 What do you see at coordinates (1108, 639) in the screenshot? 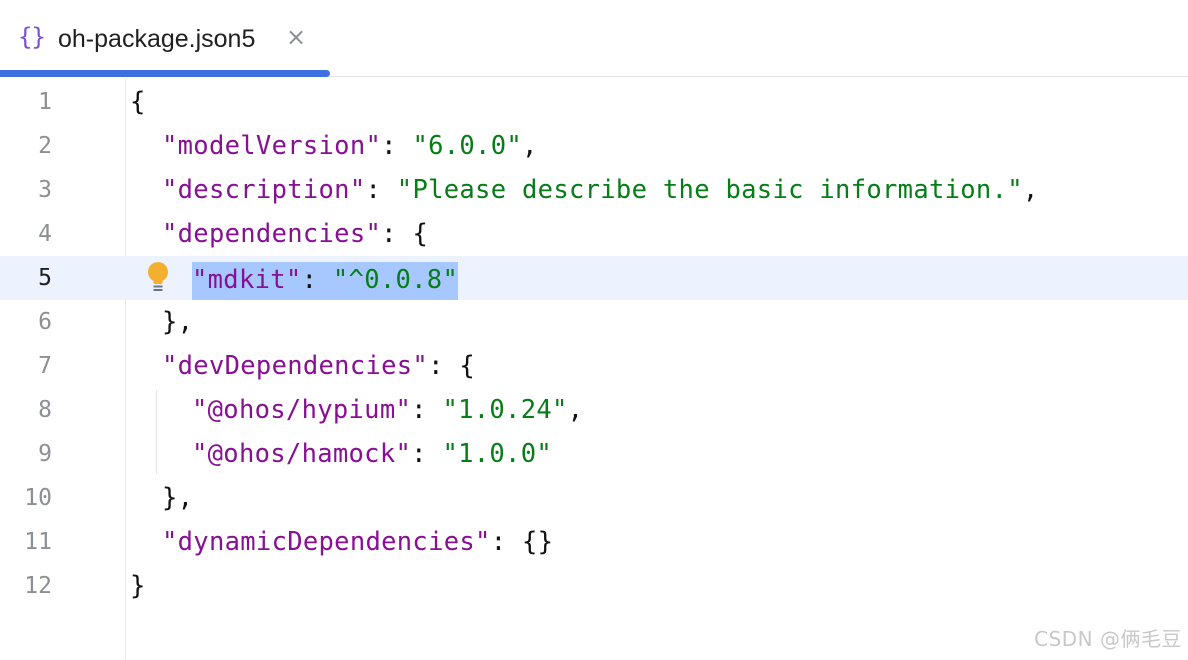
I see `watermark: CSDN @俩毛豆` at bounding box center [1108, 639].